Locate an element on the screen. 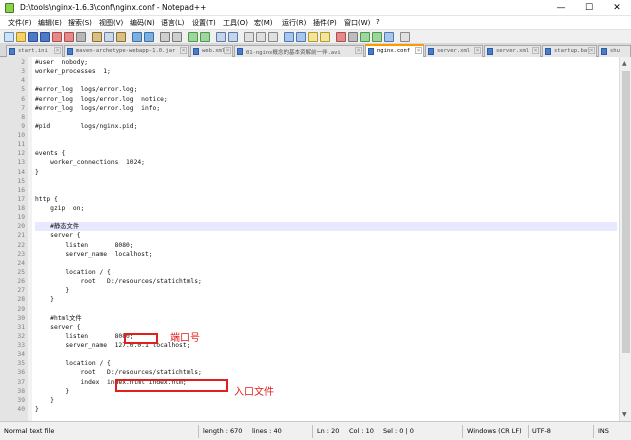 The width and height of the screenshot is (631, 440). fold-margin is located at coordinates (30, 239).